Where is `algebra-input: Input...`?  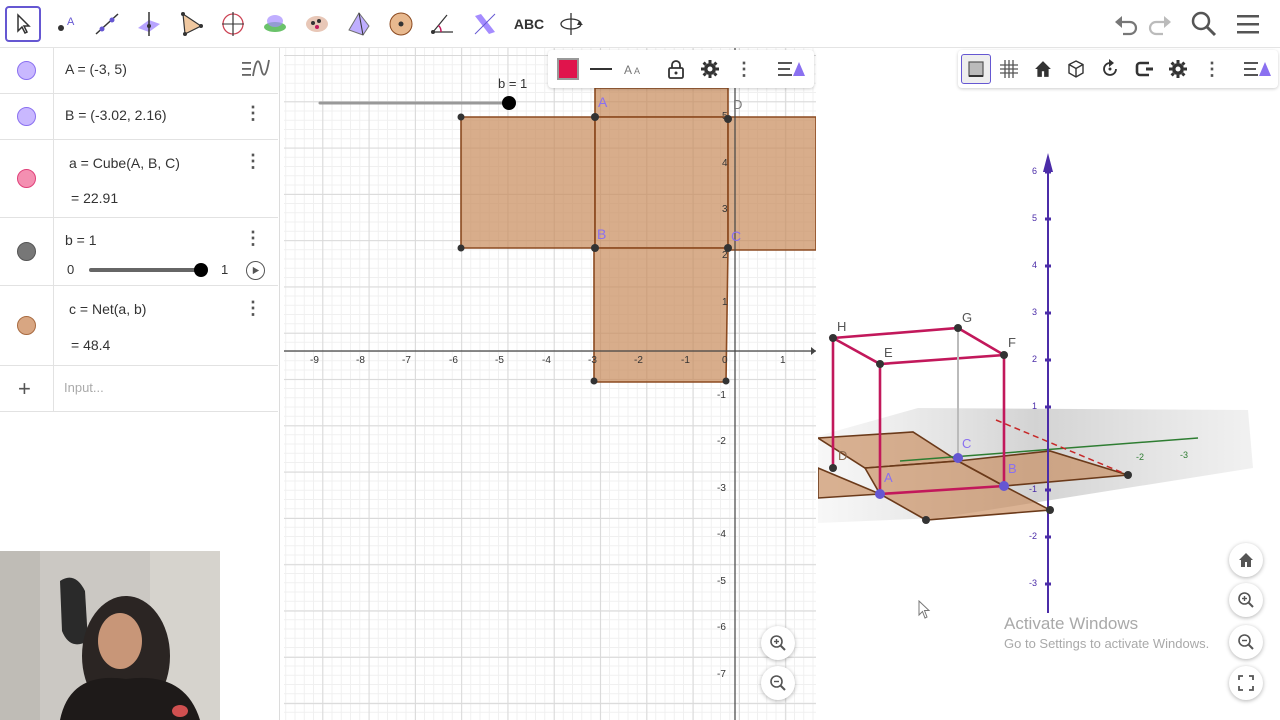
algebra-input: Input... is located at coordinates (84, 387).